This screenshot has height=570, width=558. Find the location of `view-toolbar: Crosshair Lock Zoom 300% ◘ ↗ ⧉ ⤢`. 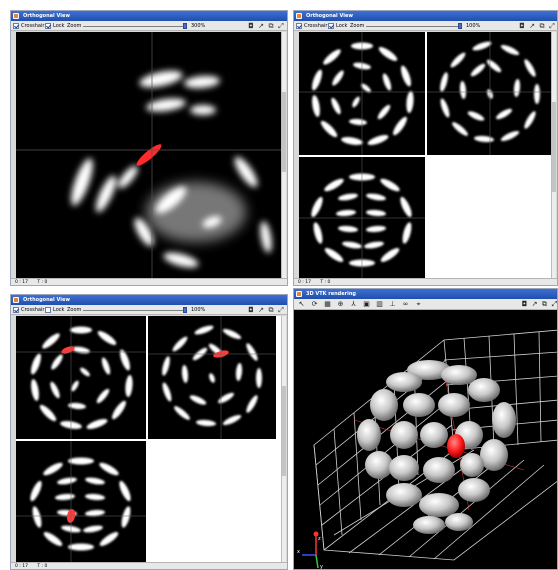

view-toolbar: Crosshair Lock Zoom 300% ◘ ↗ ⧉ ⤢ is located at coordinates (149, 26).